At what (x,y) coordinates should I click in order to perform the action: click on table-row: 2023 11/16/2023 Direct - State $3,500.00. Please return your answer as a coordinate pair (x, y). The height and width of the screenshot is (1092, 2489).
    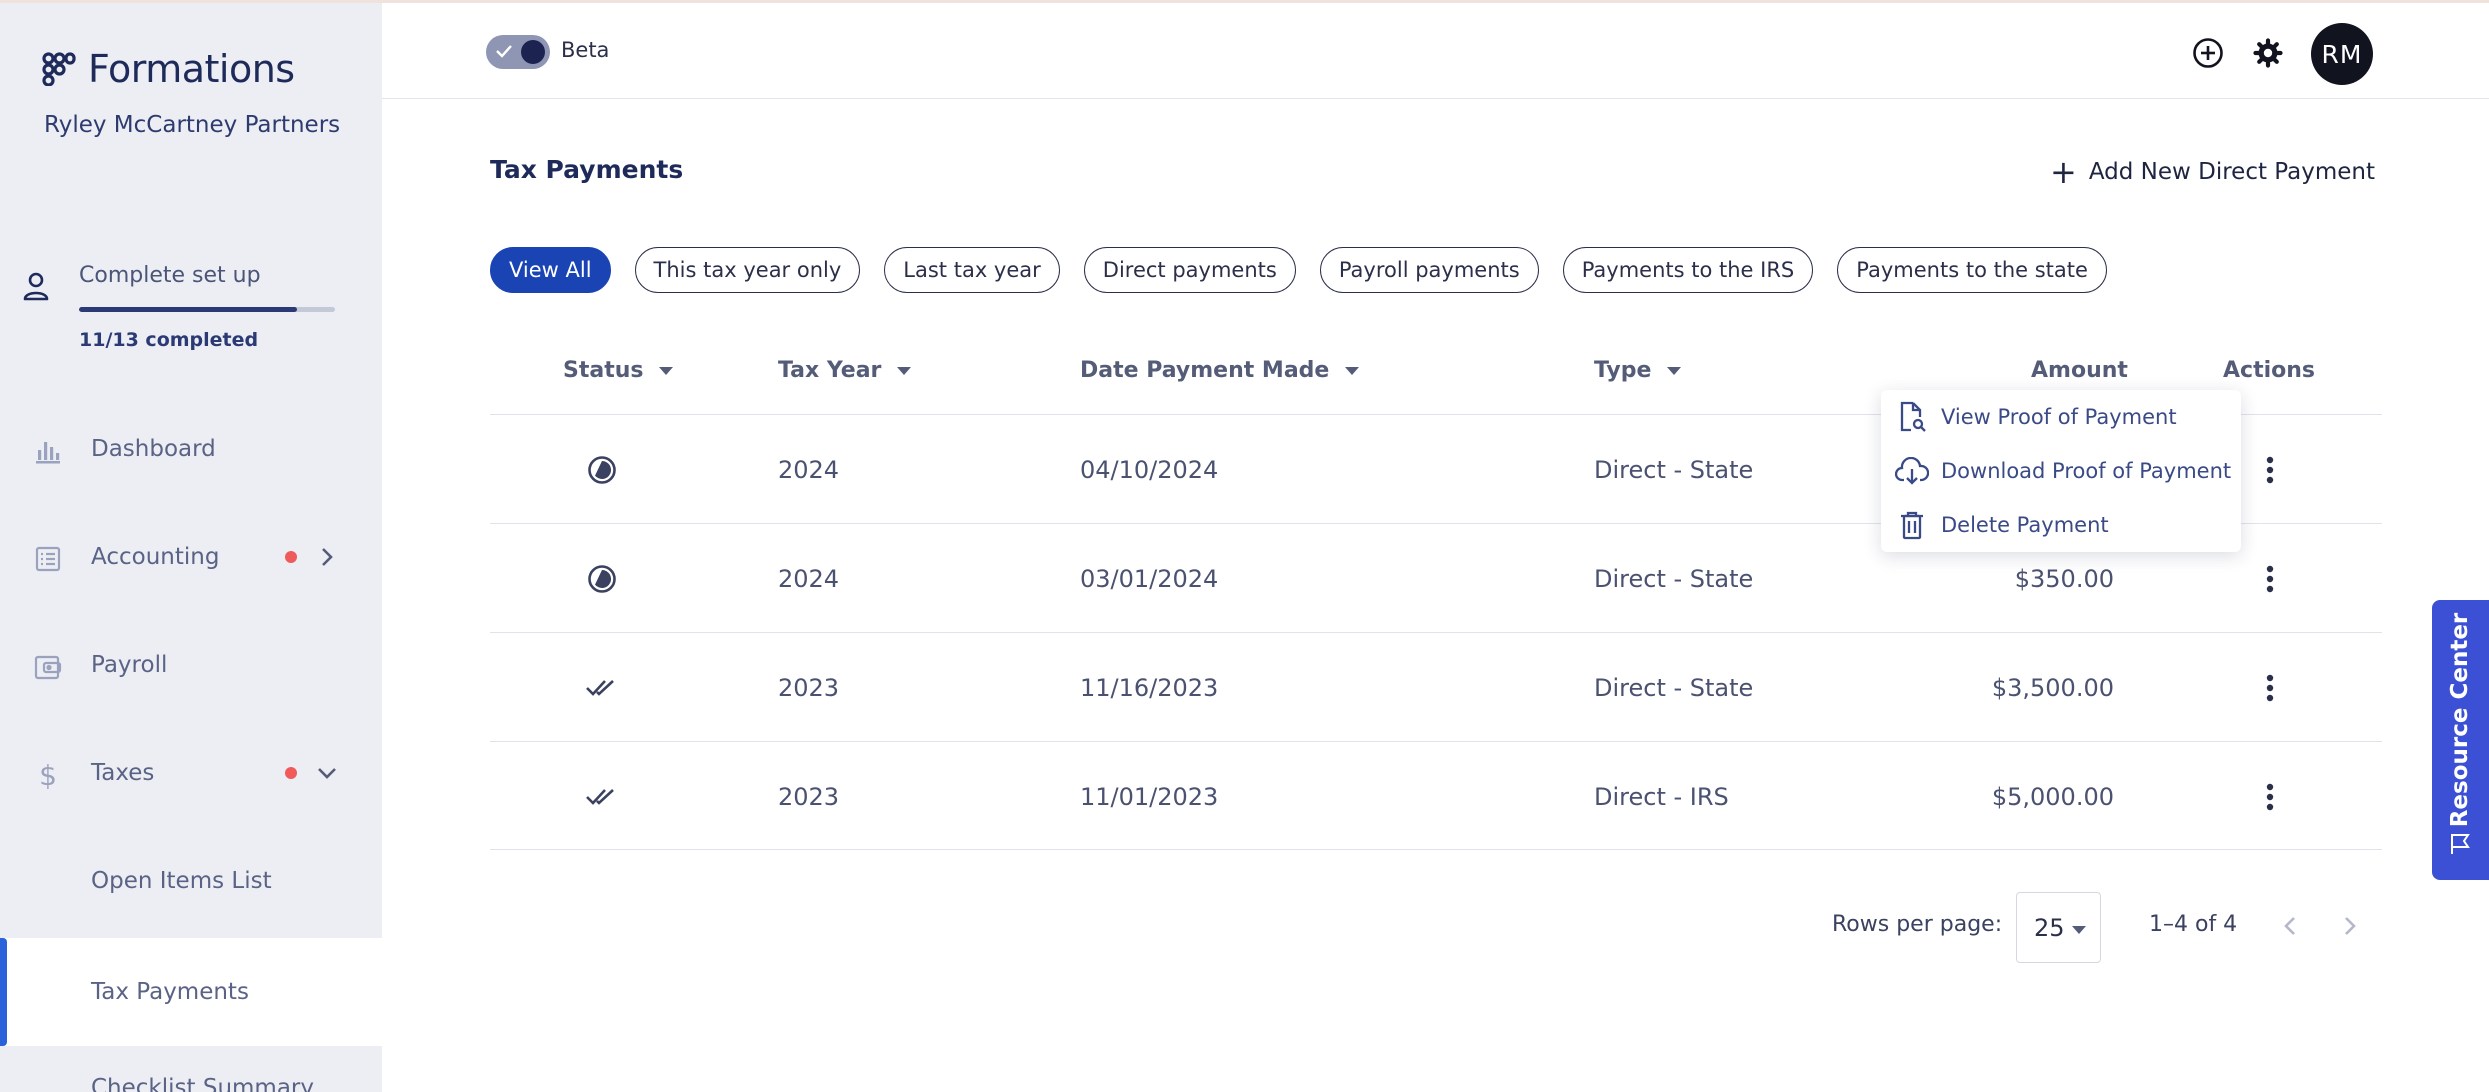
    Looking at the image, I should click on (1436, 686).